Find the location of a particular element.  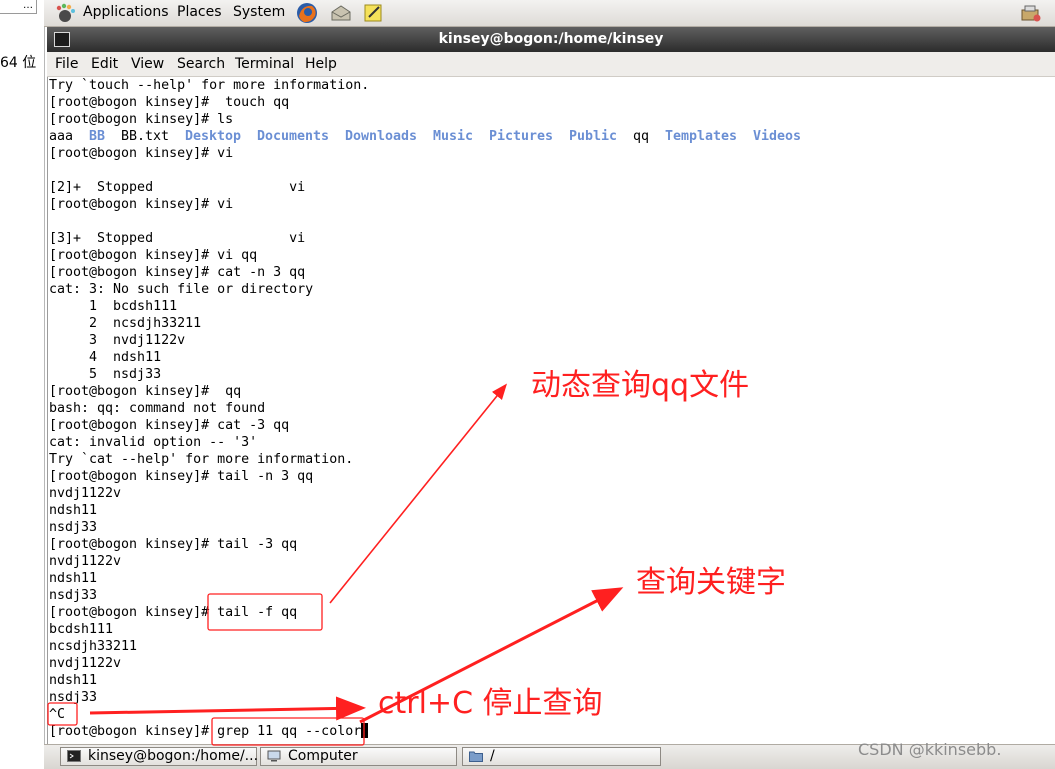

ls-directory: Public is located at coordinates (593, 136).